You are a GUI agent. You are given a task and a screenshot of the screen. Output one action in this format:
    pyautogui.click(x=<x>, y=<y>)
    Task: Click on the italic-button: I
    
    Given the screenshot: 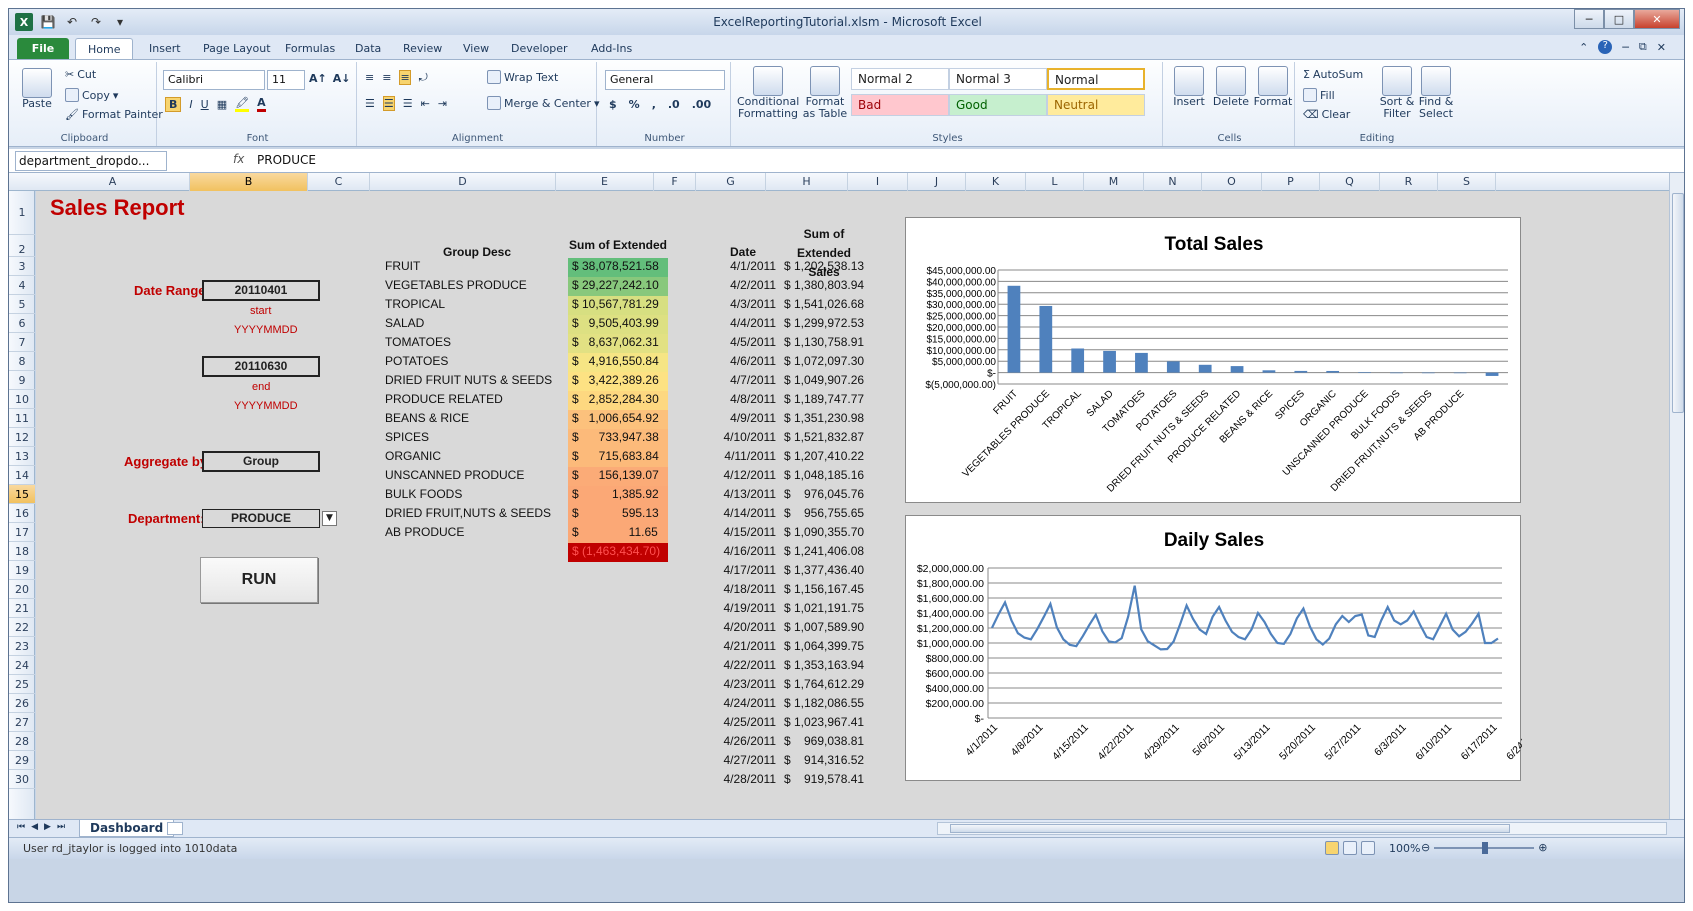 What is the action you would take?
    pyautogui.click(x=190, y=104)
    